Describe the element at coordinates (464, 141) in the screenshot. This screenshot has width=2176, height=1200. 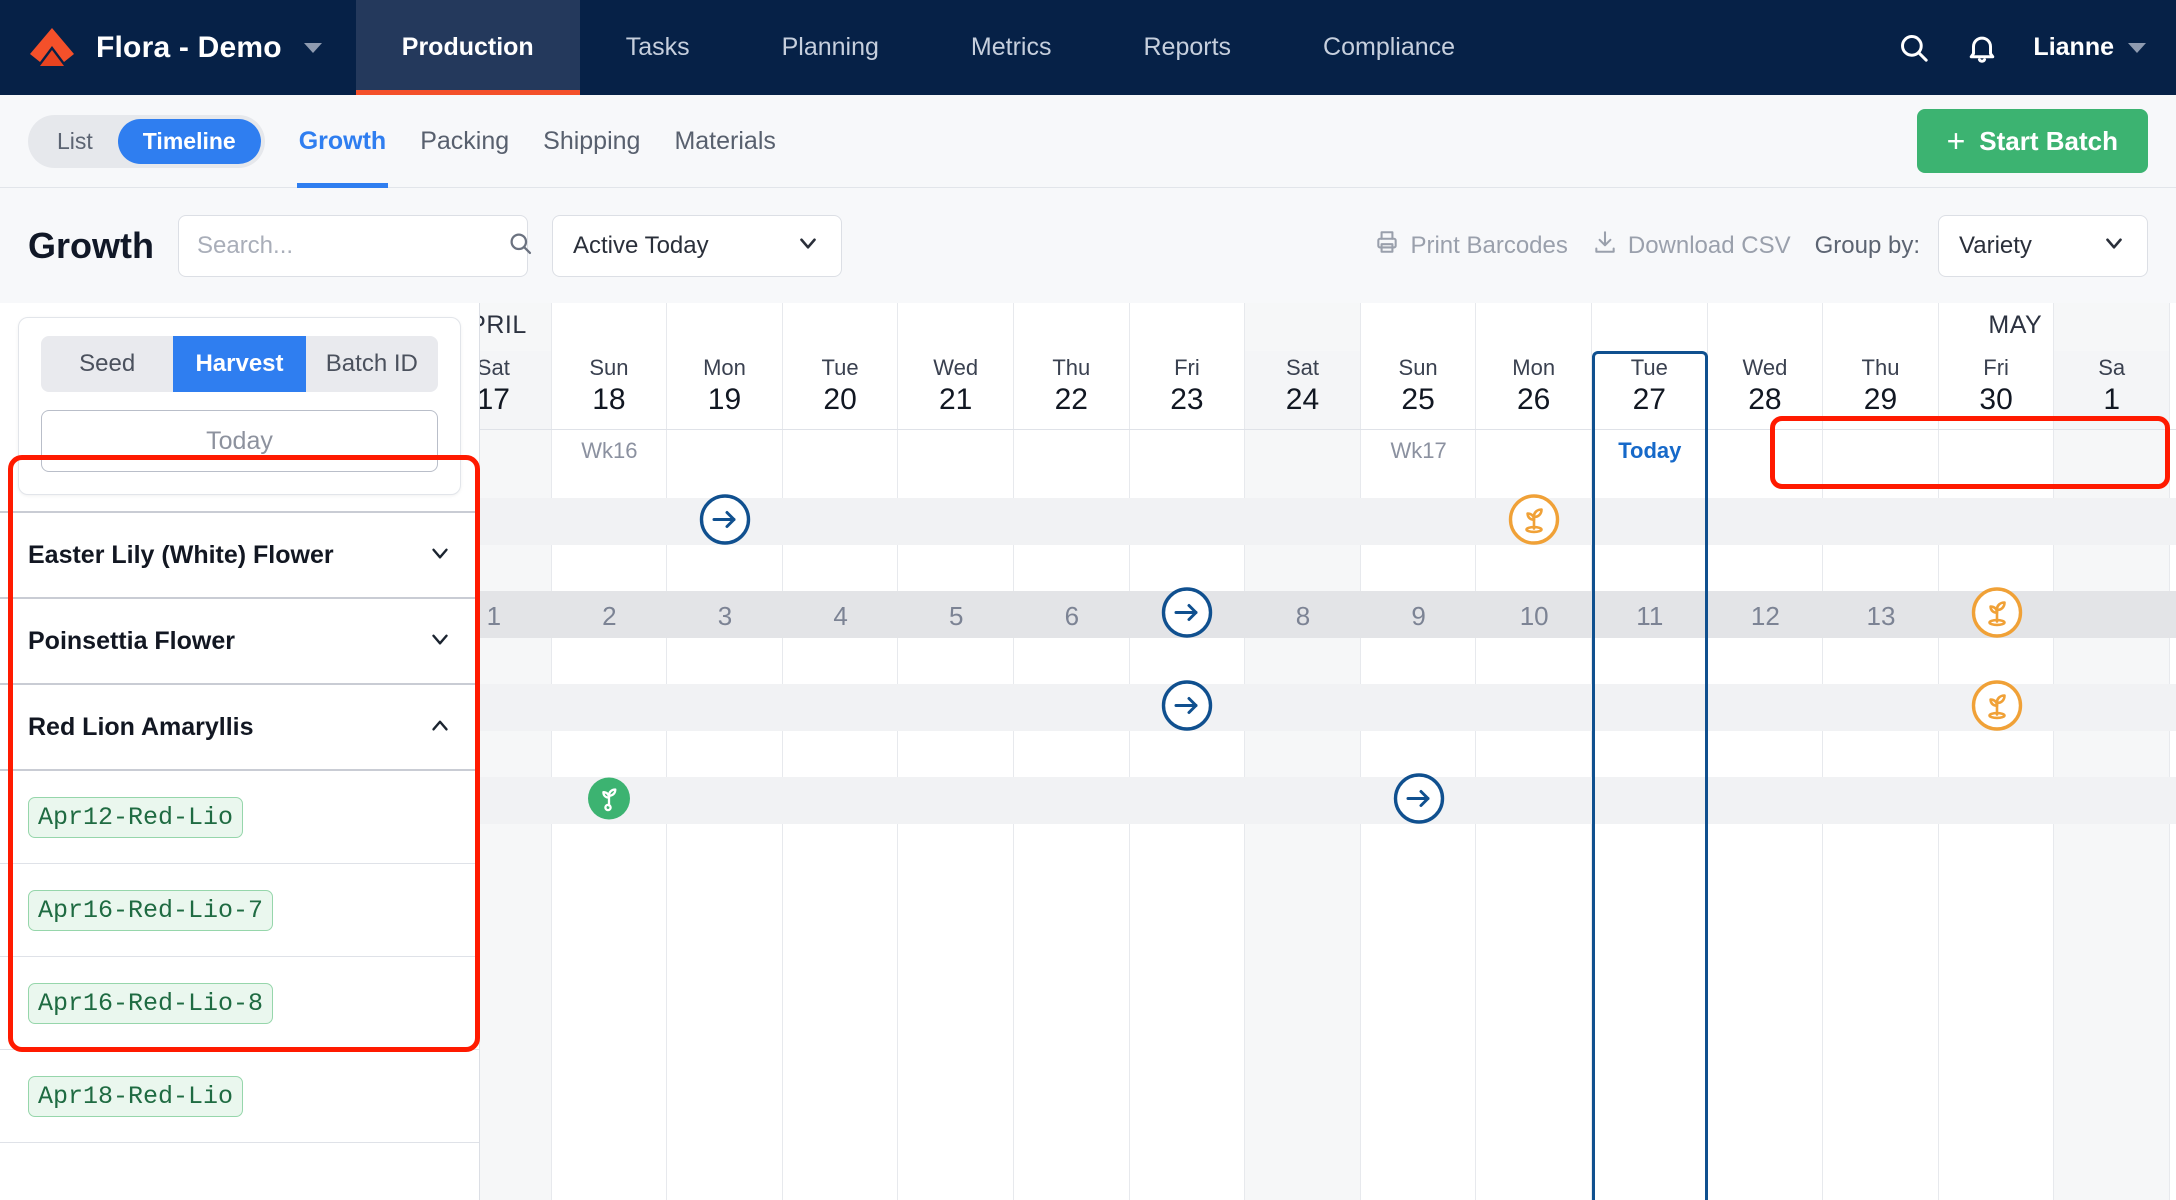
I see `tab-packing: Packing` at that location.